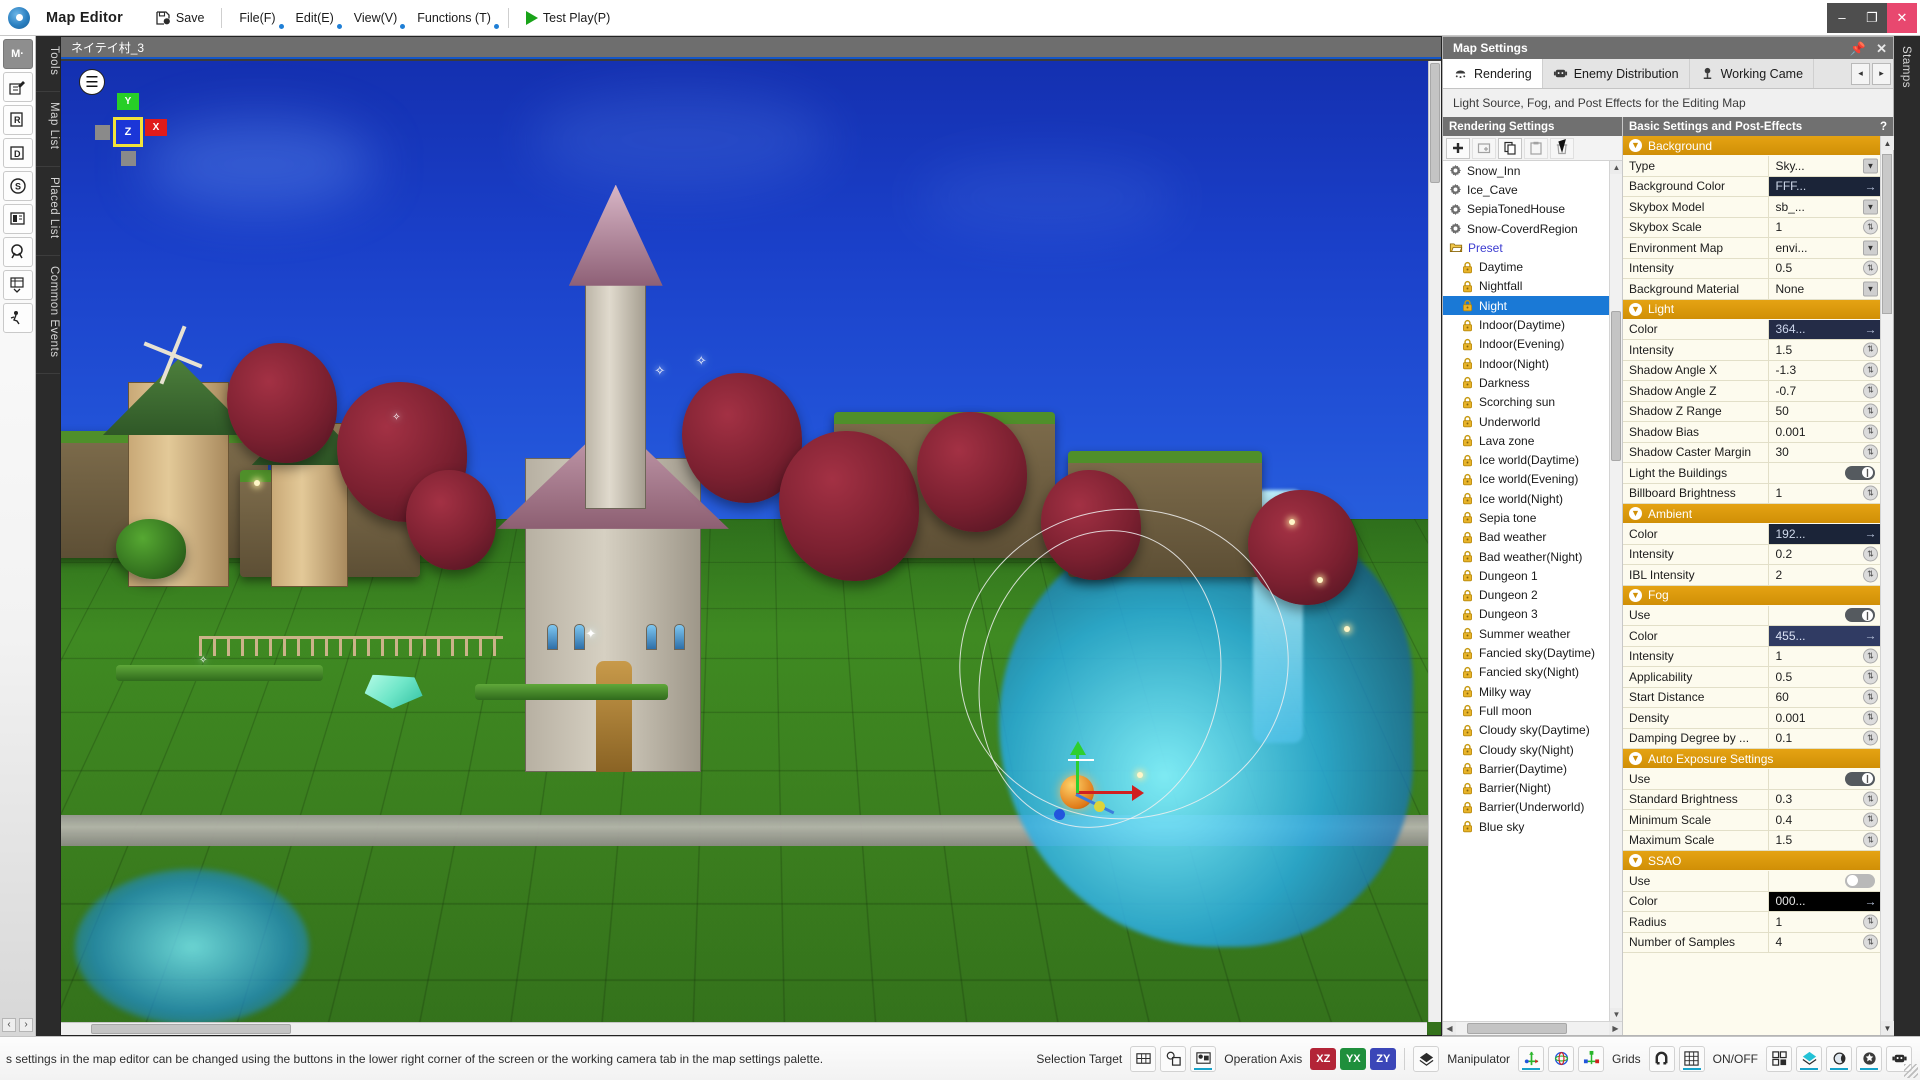  Describe the element at coordinates (17, 252) in the screenshot. I see `search-object-icon` at that location.